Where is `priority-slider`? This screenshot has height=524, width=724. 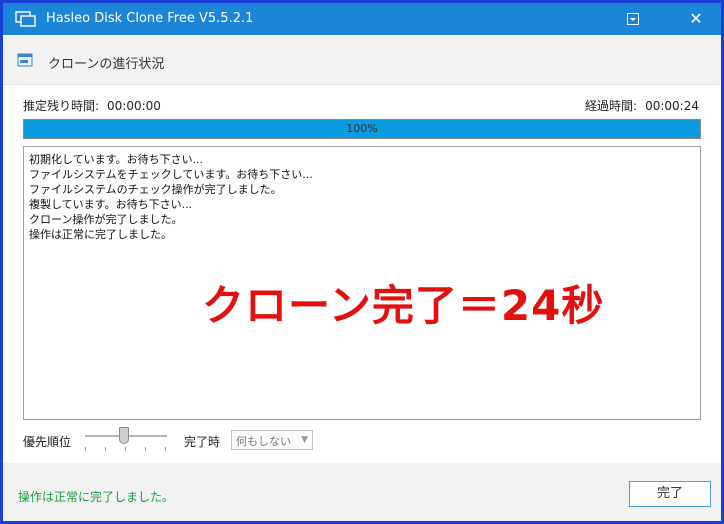 priority-slider is located at coordinates (126, 440).